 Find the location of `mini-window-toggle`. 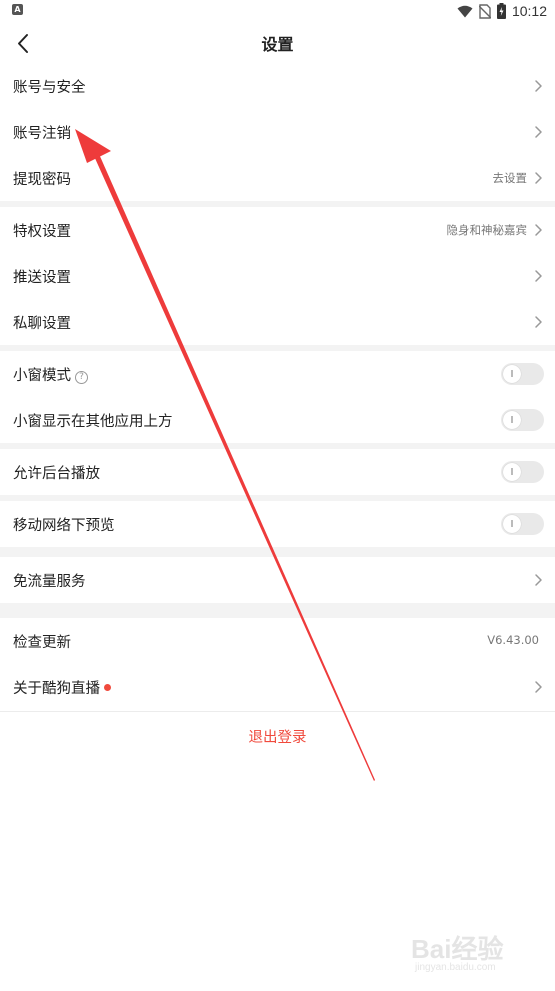

mini-window-toggle is located at coordinates (522, 374).